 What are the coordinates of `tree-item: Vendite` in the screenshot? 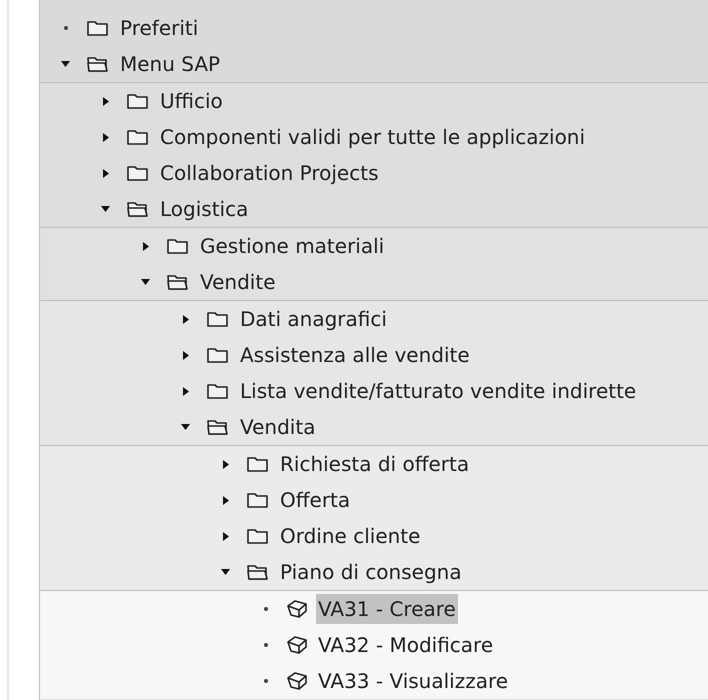 It's located at (238, 282).